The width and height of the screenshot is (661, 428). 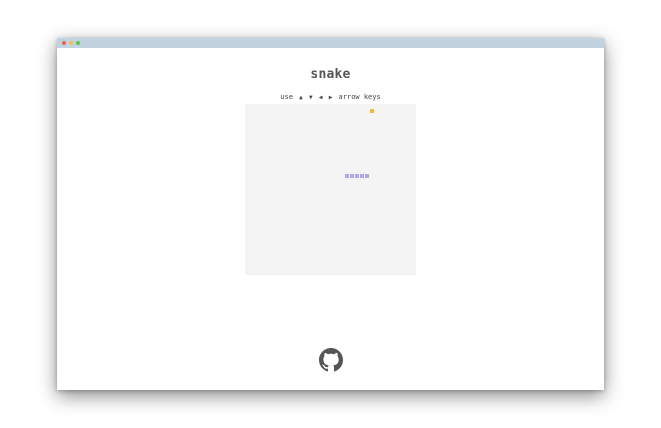 I want to click on arrow-left-icon: ◀, so click(x=320, y=97).